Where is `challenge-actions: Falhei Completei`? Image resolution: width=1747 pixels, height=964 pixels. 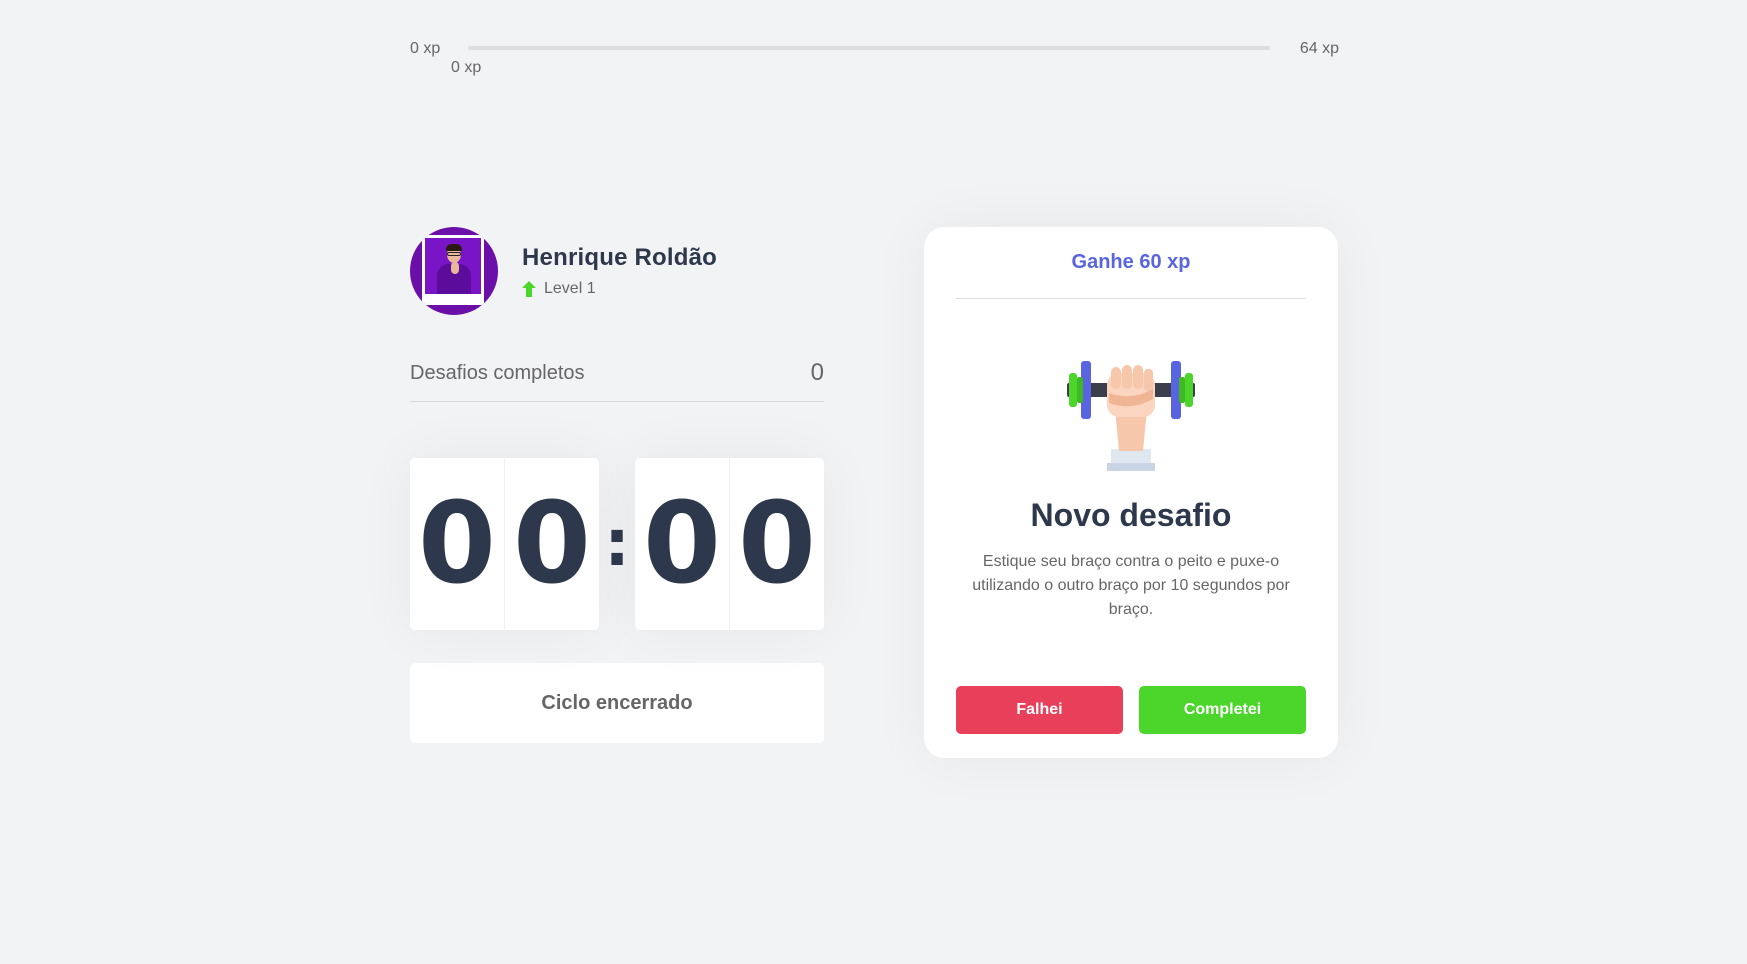
challenge-actions: Falhei Completei is located at coordinates (1131, 710).